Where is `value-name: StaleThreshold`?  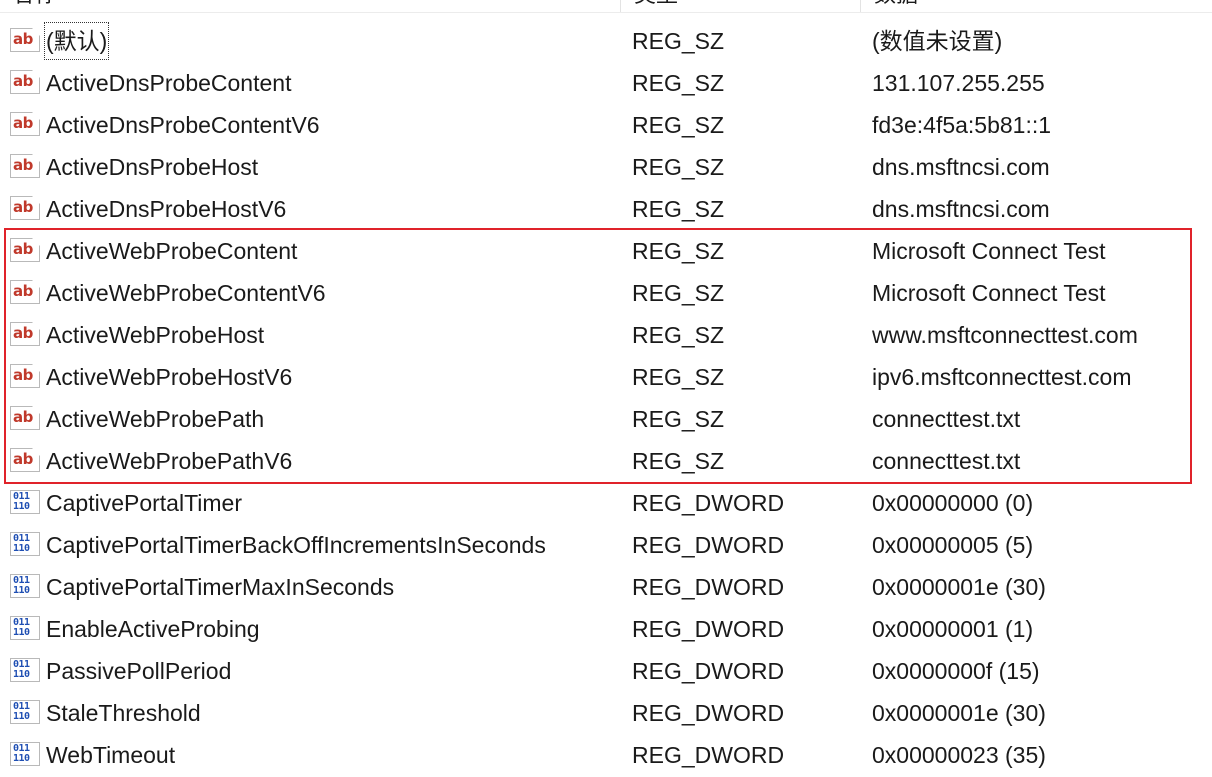
value-name: StaleThreshold is located at coordinates (123, 713).